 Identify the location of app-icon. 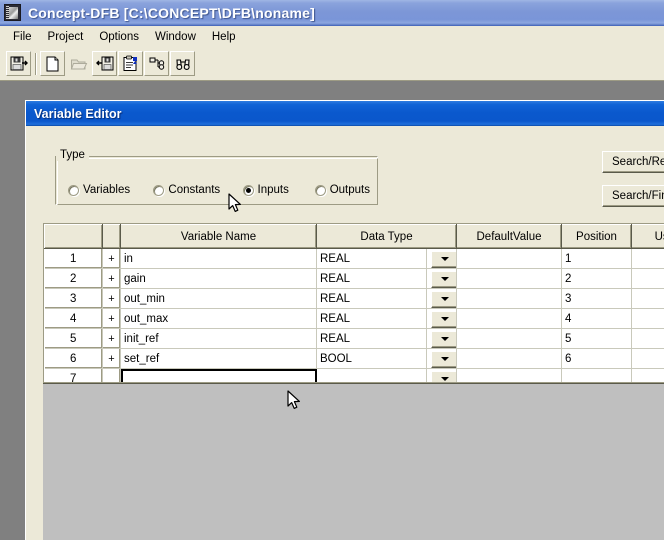
(12, 12).